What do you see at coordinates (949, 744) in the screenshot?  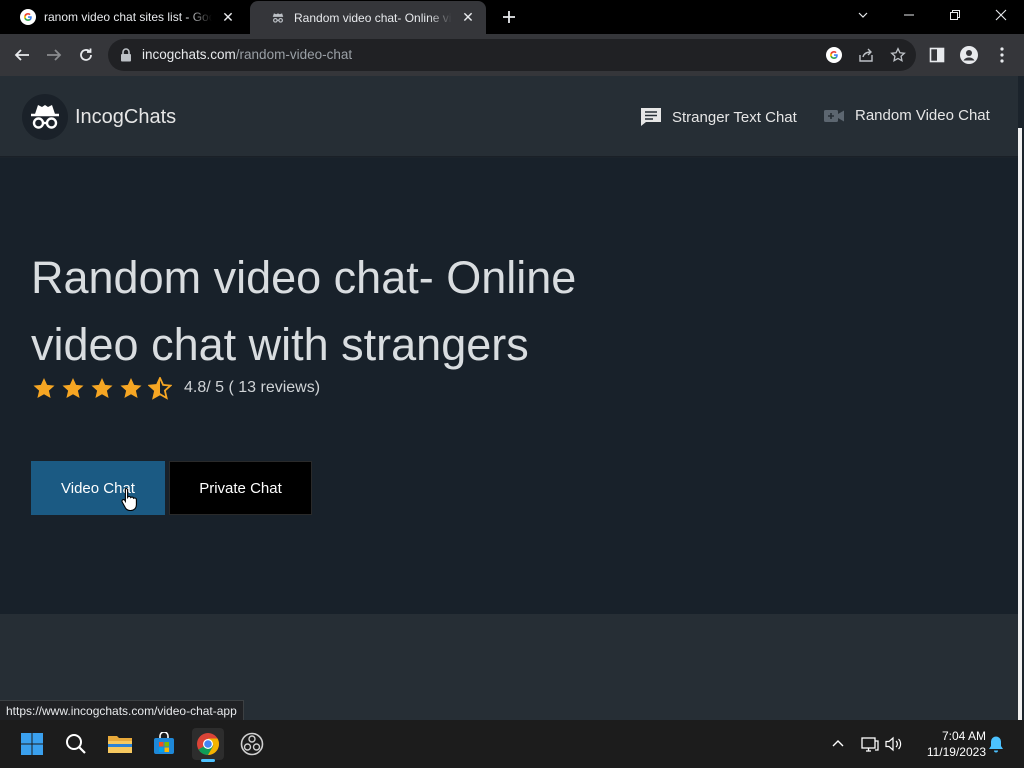 I see `system-clock: 7:04 AM 11/19/2023` at bounding box center [949, 744].